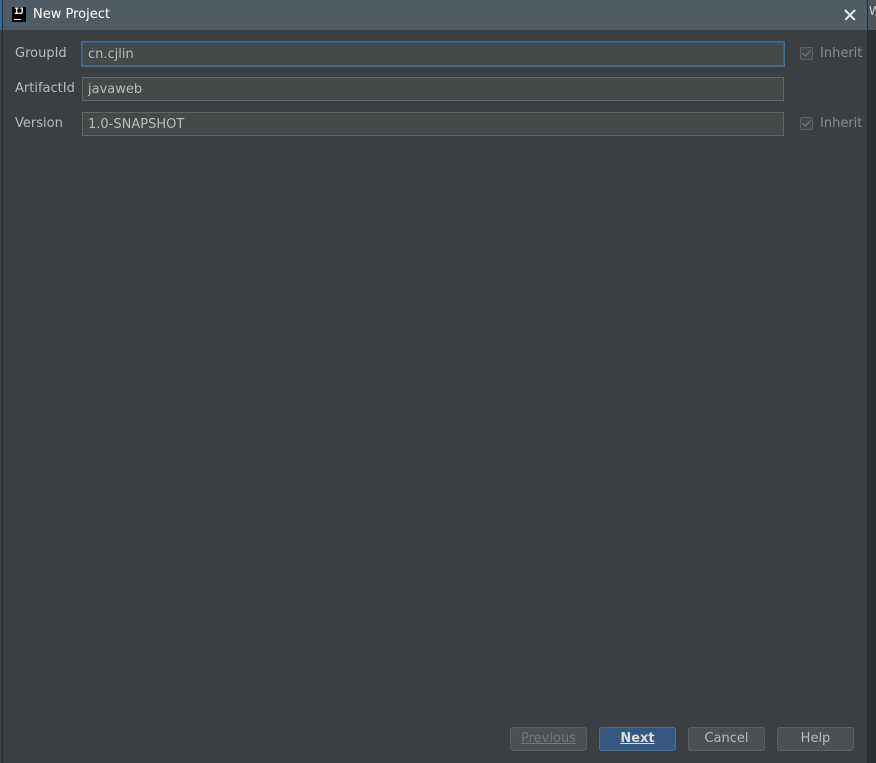 Image resolution: width=876 pixels, height=763 pixels. What do you see at coordinates (433, 124) in the screenshot?
I see `version-input` at bounding box center [433, 124].